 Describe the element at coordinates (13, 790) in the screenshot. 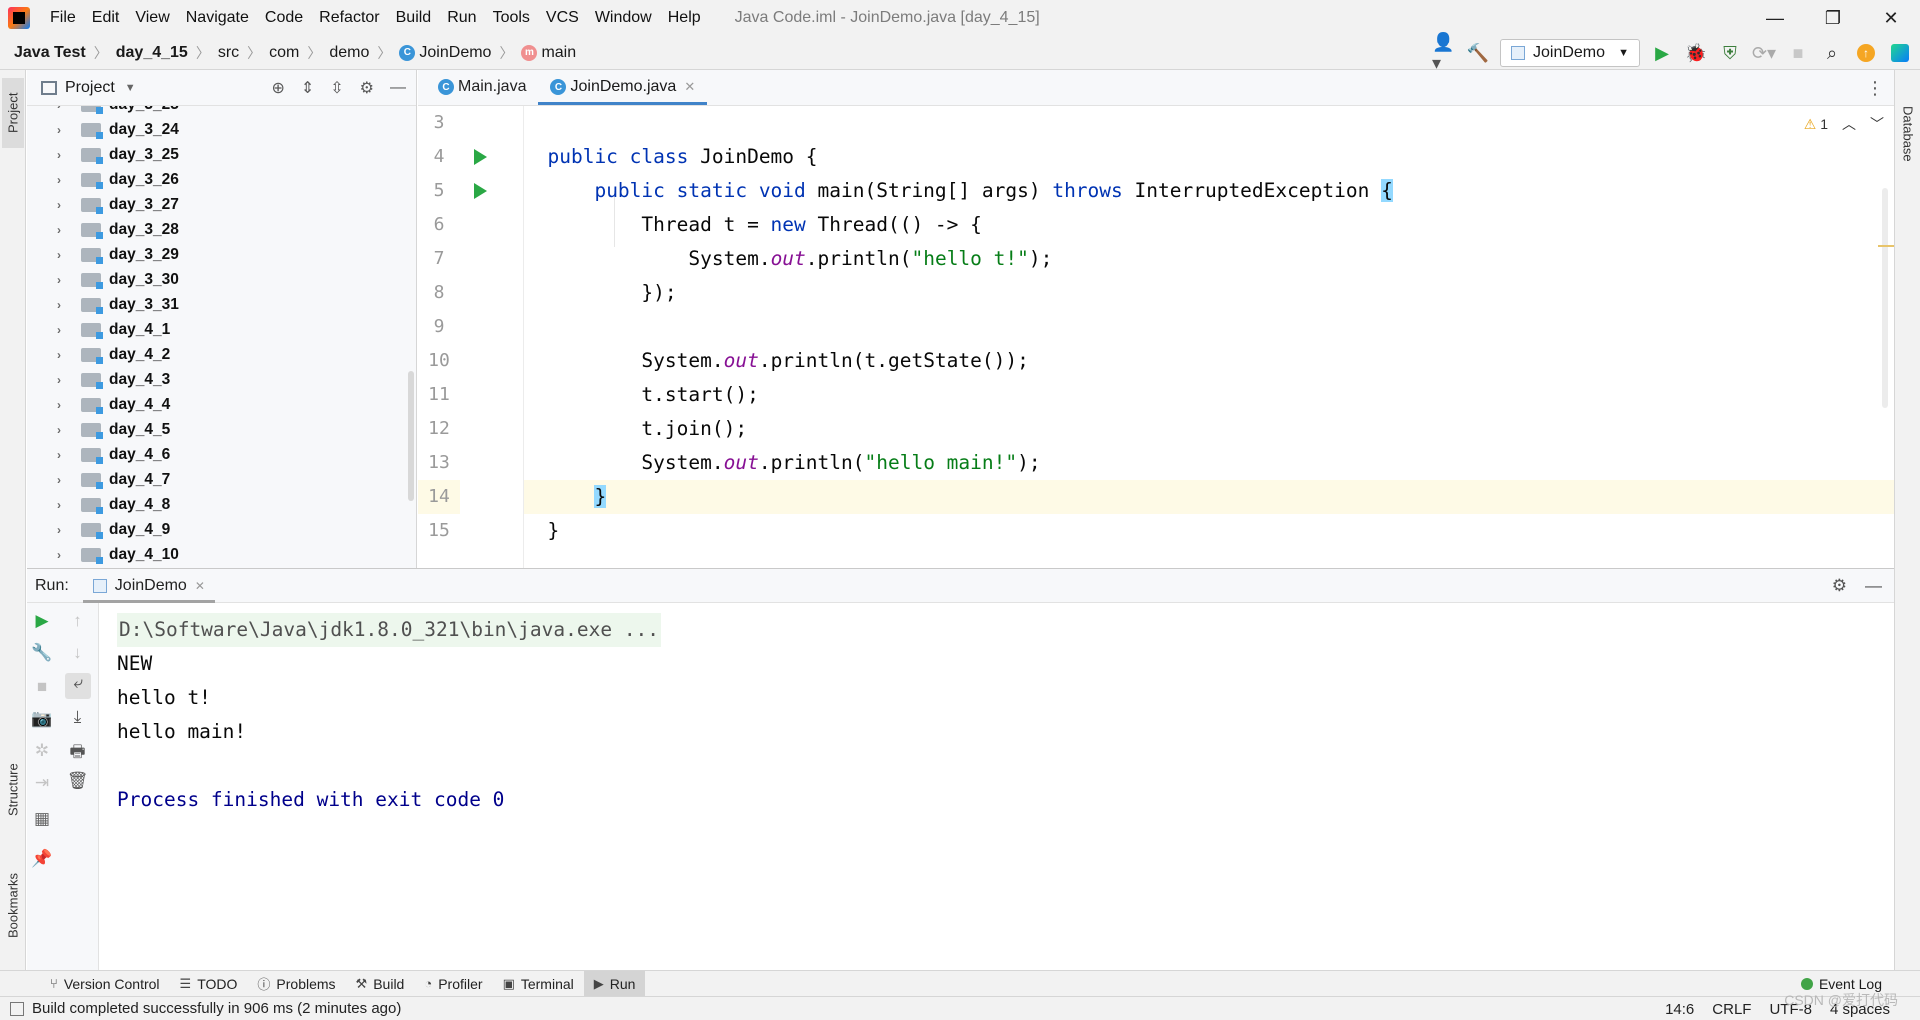

I see `structure-tool-tab: Structure` at that location.